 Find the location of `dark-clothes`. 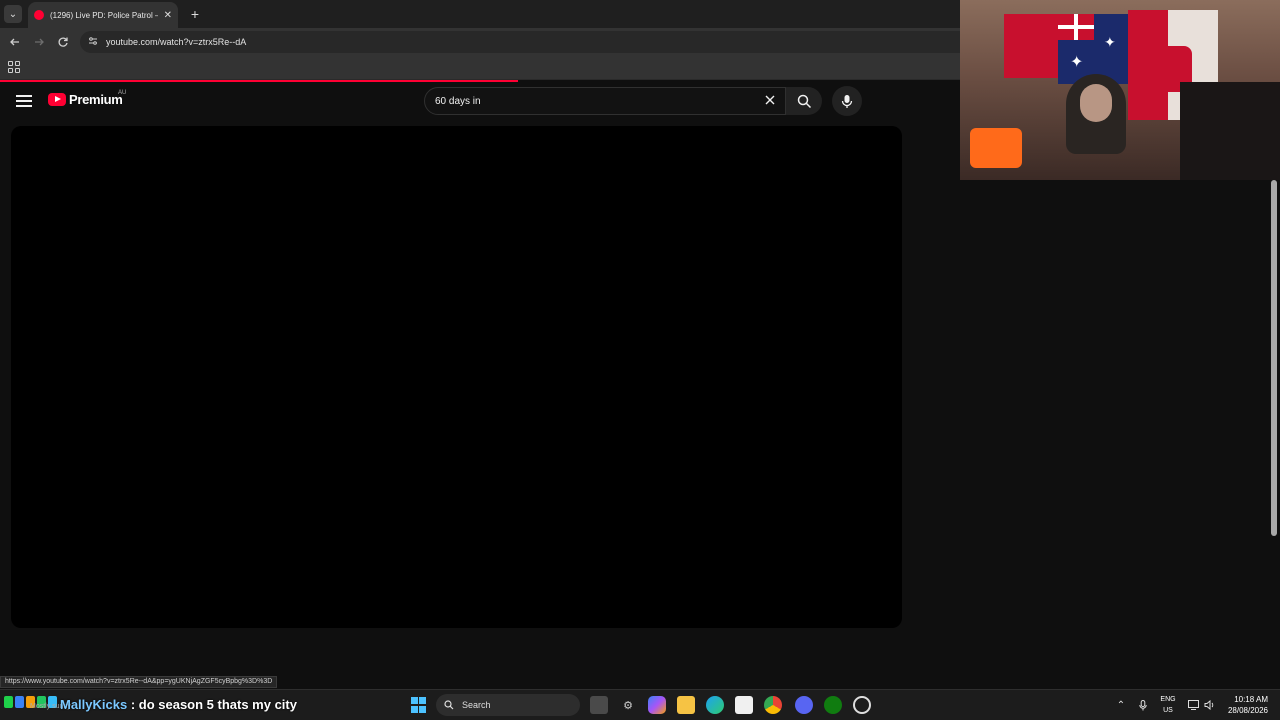

dark-clothes is located at coordinates (1230, 131).